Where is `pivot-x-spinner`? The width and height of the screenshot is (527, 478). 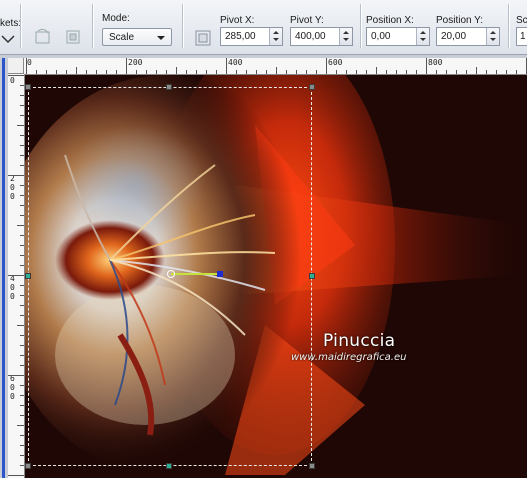
pivot-x-spinner is located at coordinates (275, 36).